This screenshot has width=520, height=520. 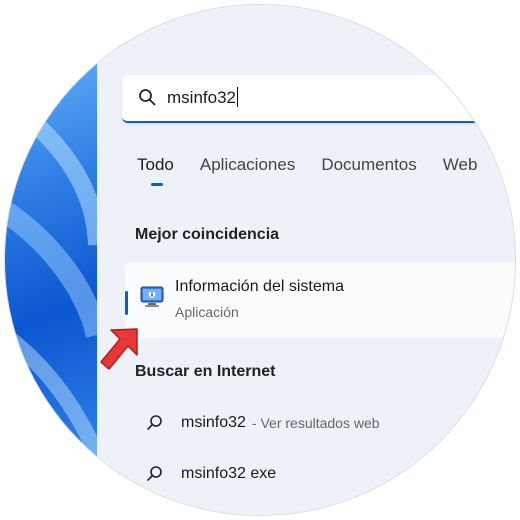 I want to click on tab-aplicaciones: Aplicaciones, so click(x=247, y=165).